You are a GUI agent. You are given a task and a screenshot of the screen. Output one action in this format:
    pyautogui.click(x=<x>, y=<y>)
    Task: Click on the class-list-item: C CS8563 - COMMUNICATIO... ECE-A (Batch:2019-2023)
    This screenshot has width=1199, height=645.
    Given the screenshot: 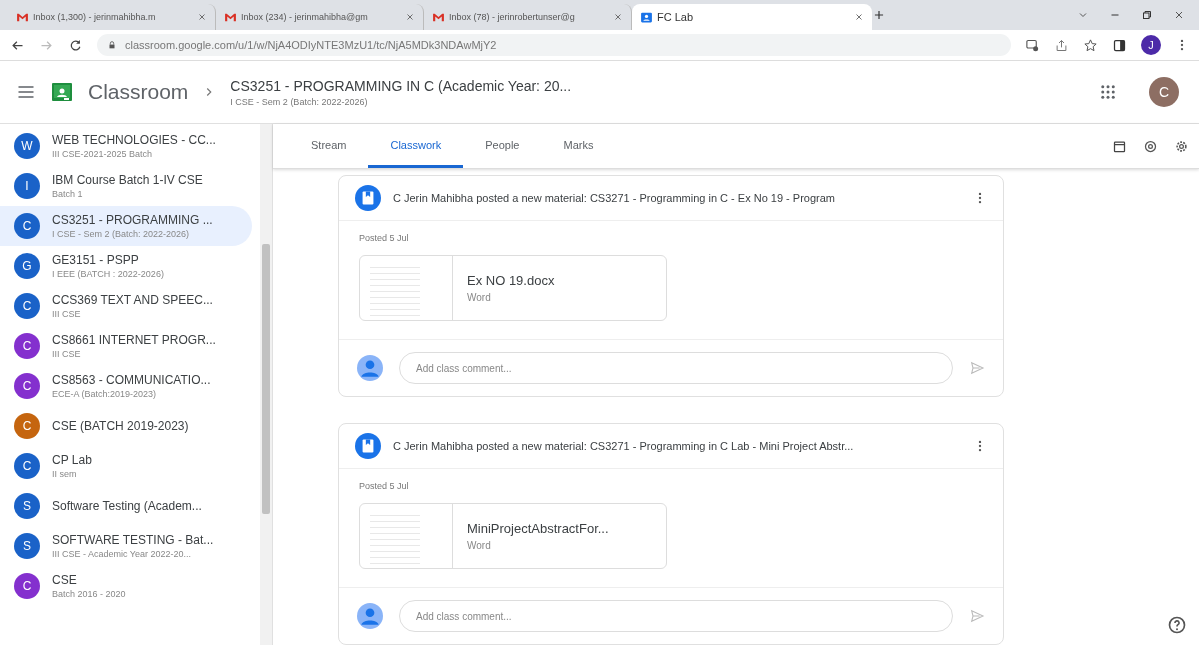 What is the action you would take?
    pyautogui.click(x=126, y=386)
    